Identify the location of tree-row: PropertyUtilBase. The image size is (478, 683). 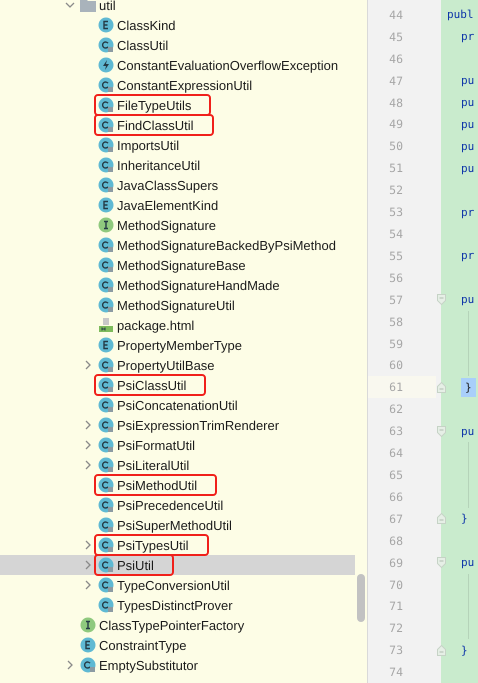
(177, 365).